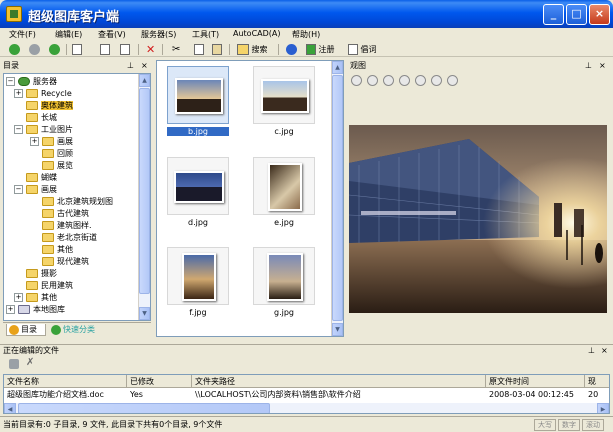 Image resolution: width=613 pixels, height=432 pixels. What do you see at coordinates (150, 49) in the screenshot?
I see `delete-icon: ✕` at bounding box center [150, 49].